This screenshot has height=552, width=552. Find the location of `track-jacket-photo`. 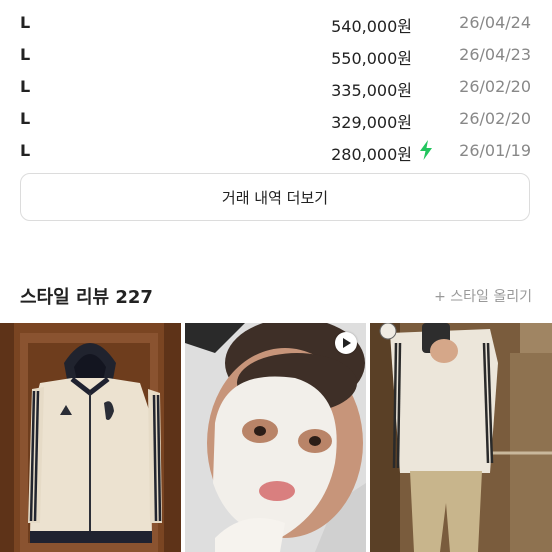

track-jacket-photo is located at coordinates (90, 437).